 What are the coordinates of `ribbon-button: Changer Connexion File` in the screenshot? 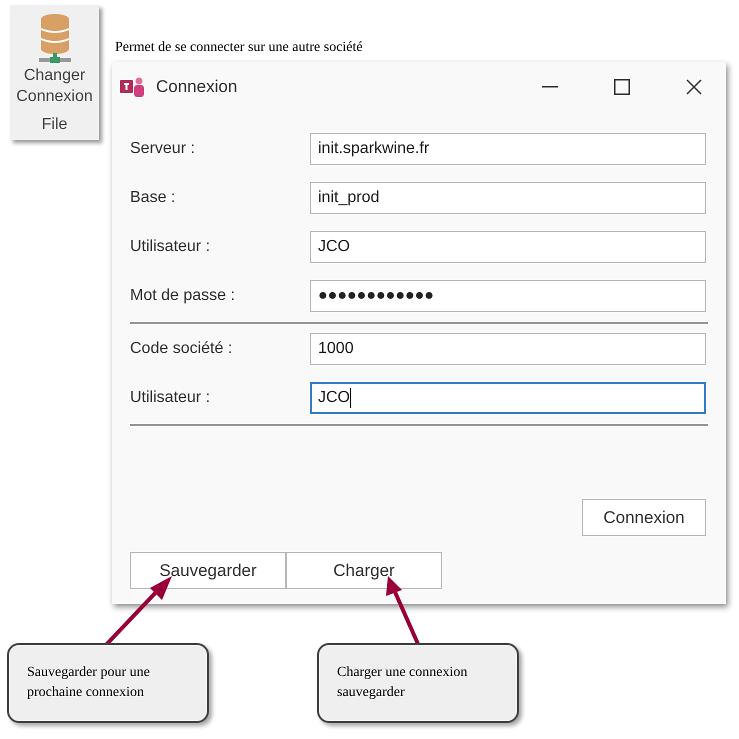 It's located at (54, 72).